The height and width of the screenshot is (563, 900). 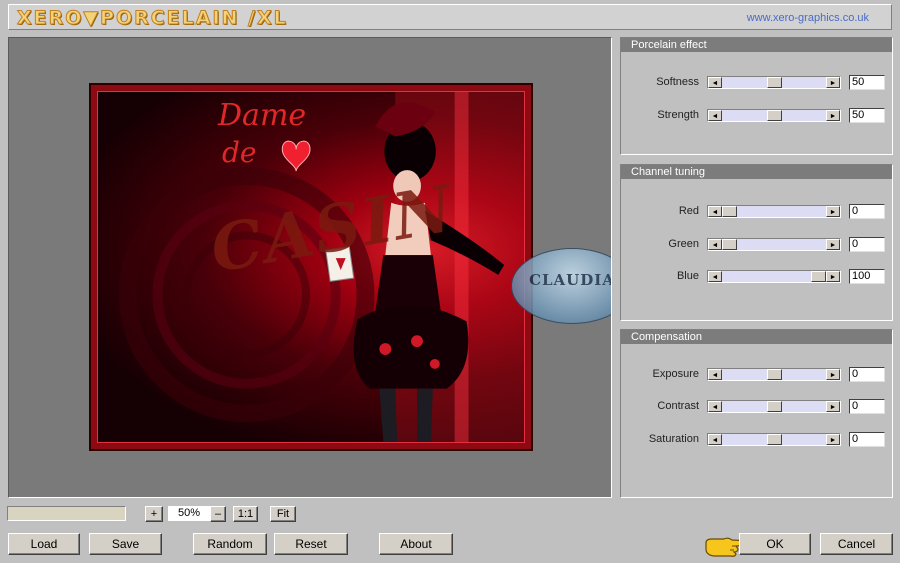 What do you see at coordinates (856, 544) in the screenshot?
I see `cancel-button: Cancel` at bounding box center [856, 544].